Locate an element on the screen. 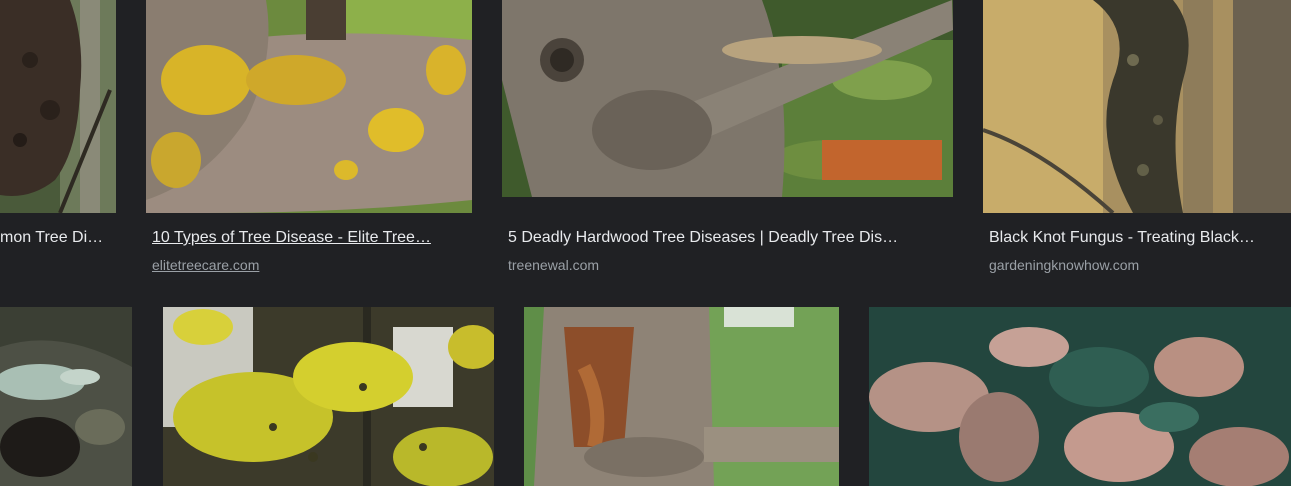 The height and width of the screenshot is (486, 1291). result-image-lichen-branch is located at coordinates (309, 106).